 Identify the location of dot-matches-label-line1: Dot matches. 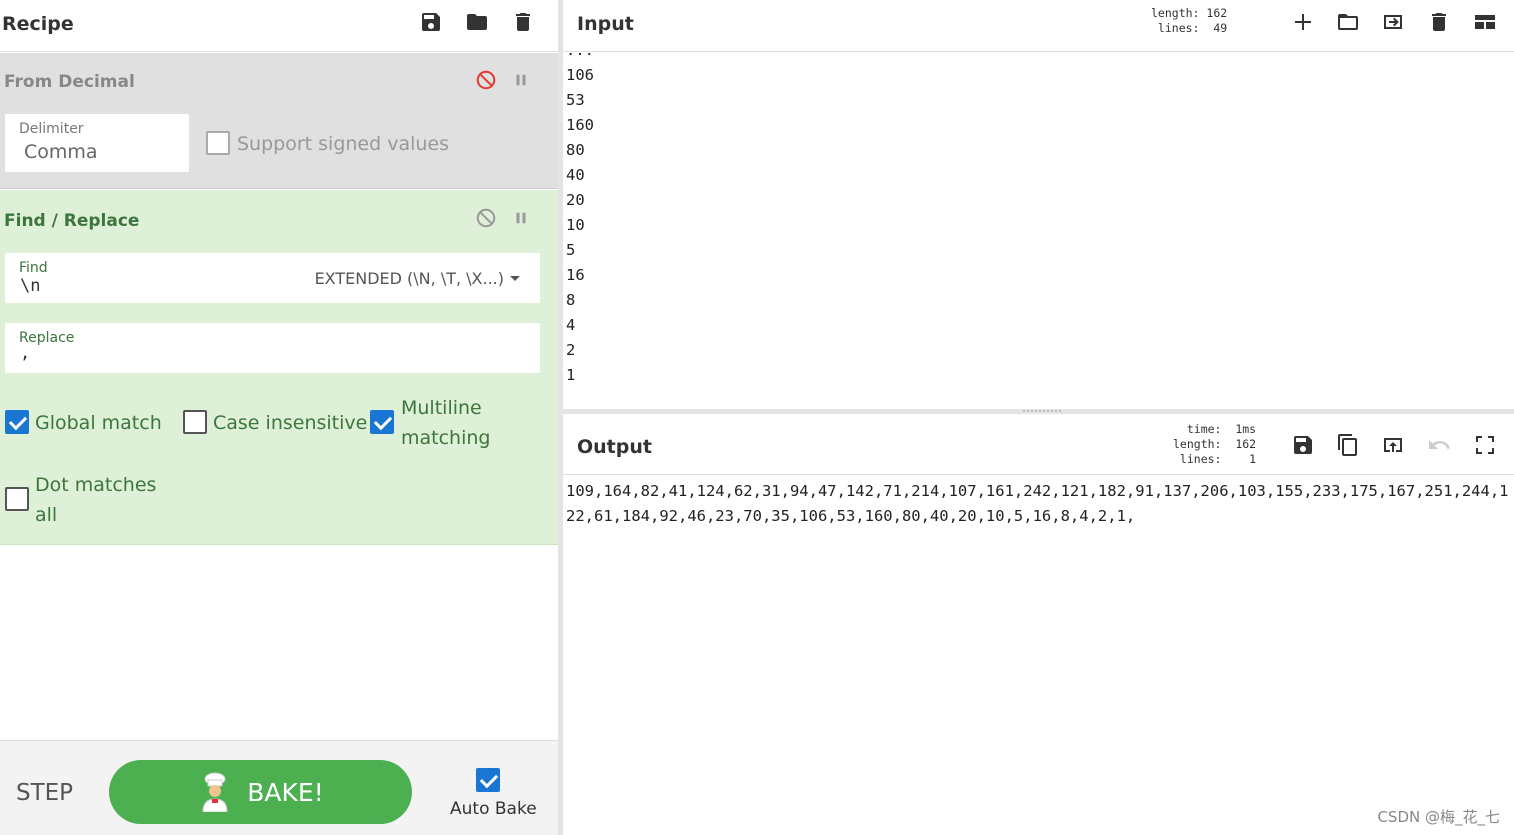
(96, 485).